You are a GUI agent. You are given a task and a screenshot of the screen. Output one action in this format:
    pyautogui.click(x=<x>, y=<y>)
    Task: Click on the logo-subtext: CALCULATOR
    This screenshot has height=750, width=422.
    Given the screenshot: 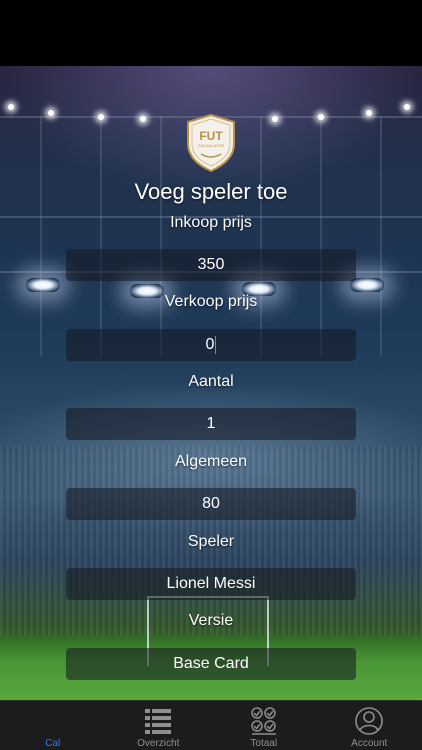 What is the action you would take?
    pyautogui.click(x=211, y=145)
    